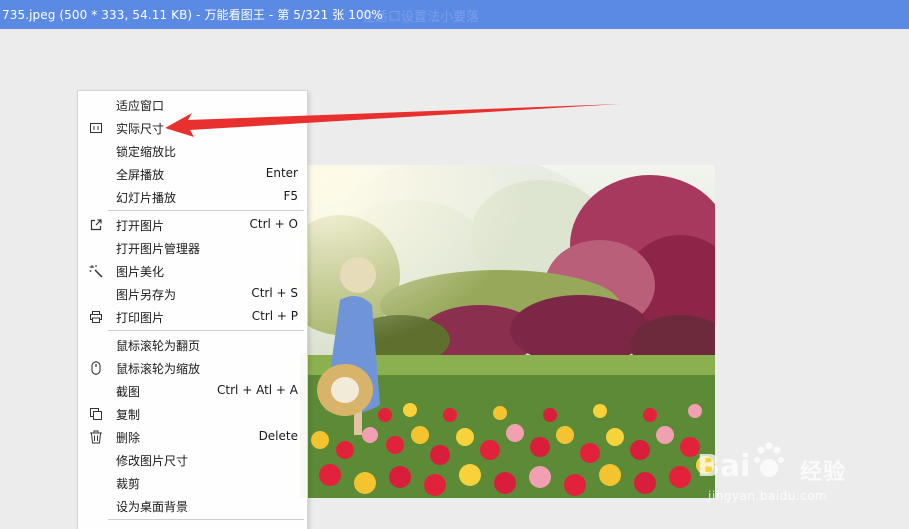 The height and width of the screenshot is (529, 909). I want to click on menu-item-crop: 裁剪, so click(192, 482).